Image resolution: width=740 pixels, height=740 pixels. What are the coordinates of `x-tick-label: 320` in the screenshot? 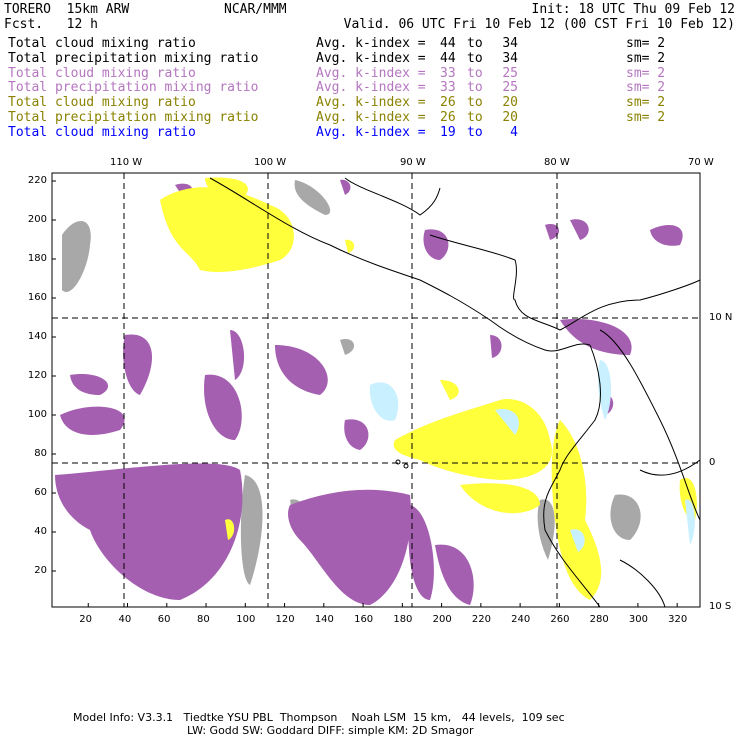 It's located at (678, 619).